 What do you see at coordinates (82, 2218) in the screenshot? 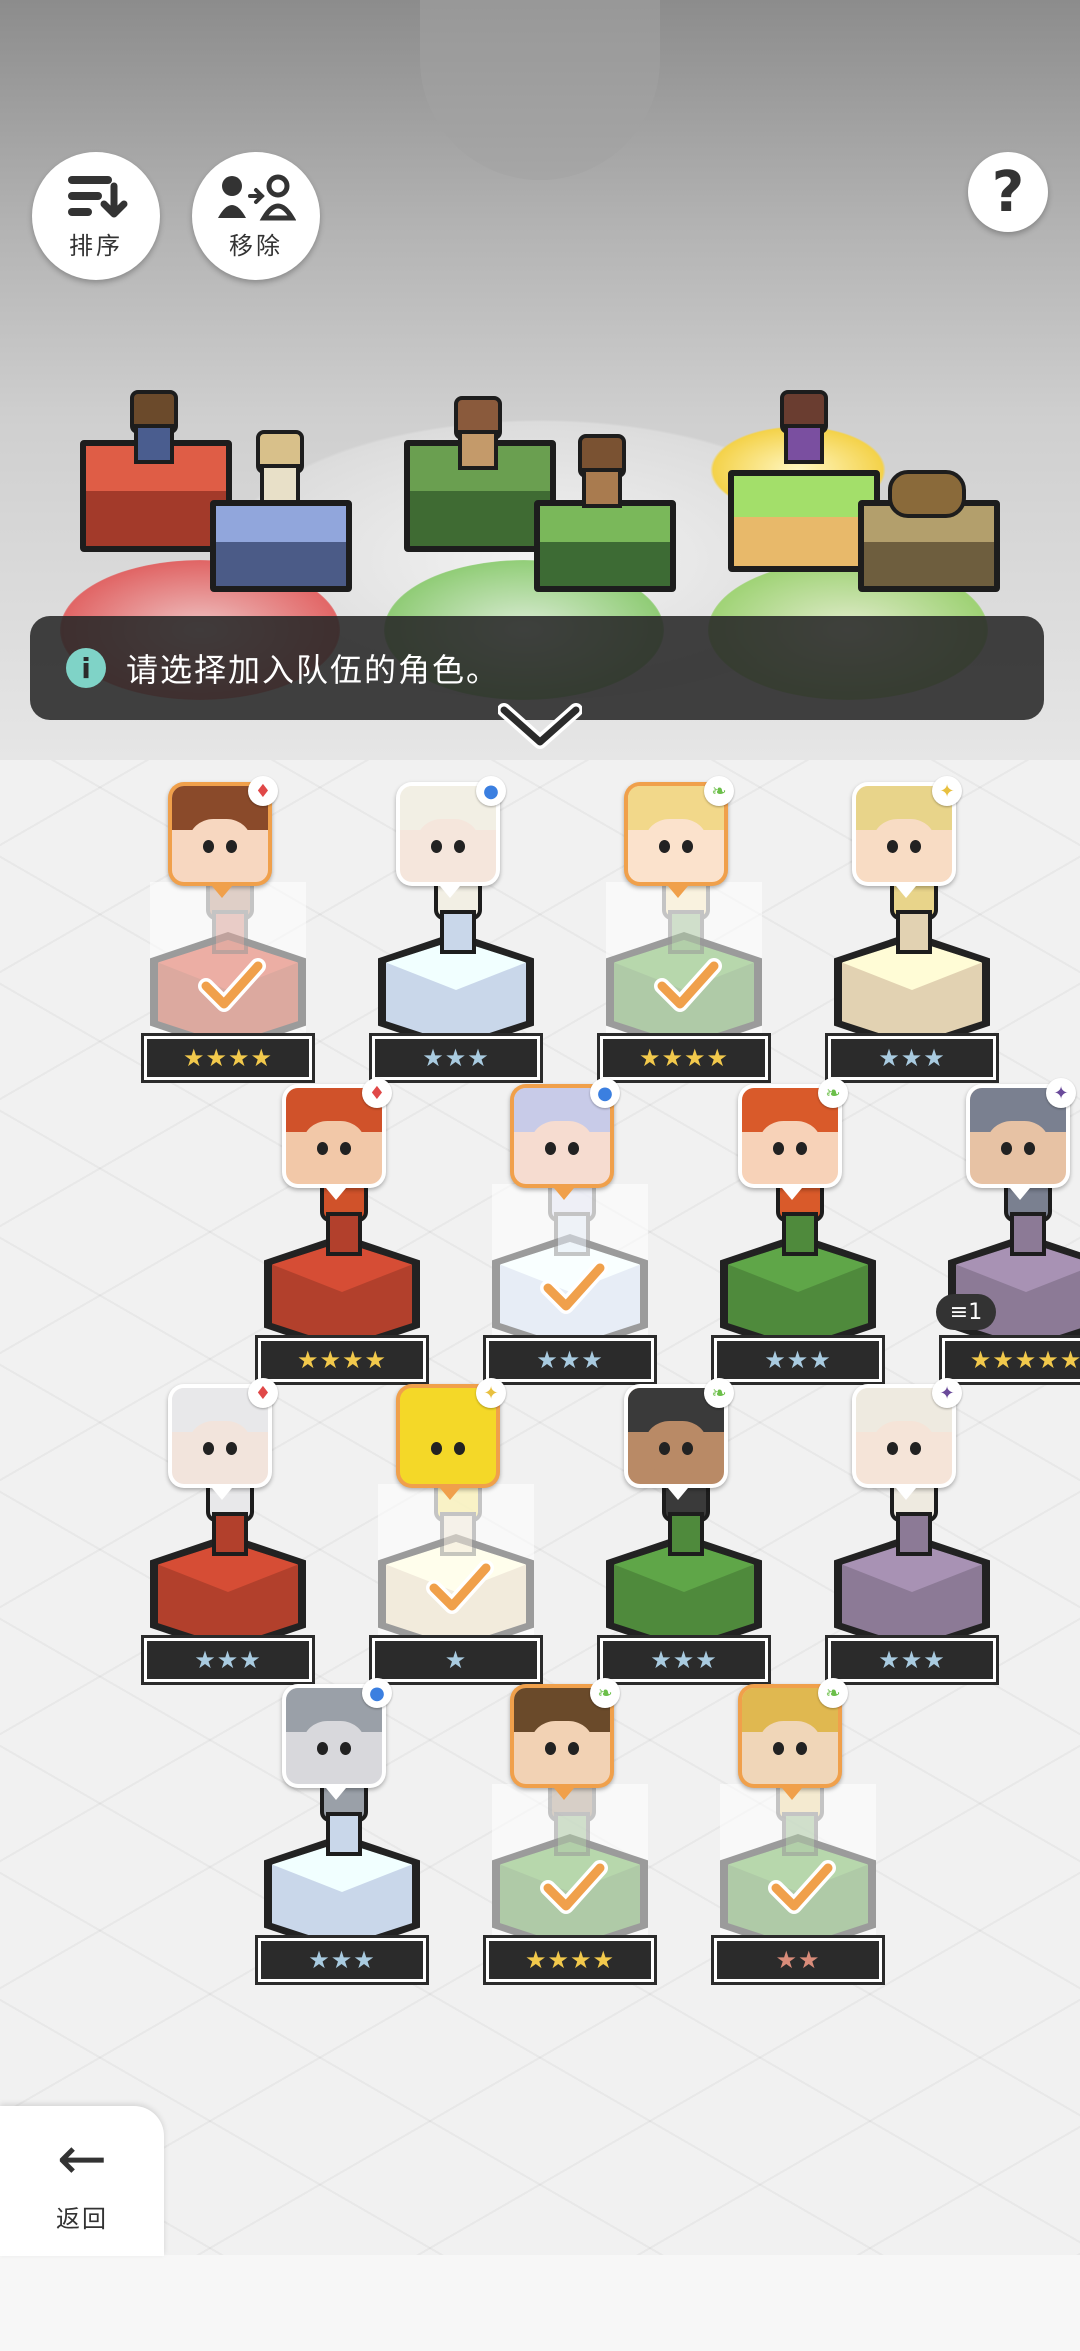
I see `back-label: 返回` at bounding box center [82, 2218].